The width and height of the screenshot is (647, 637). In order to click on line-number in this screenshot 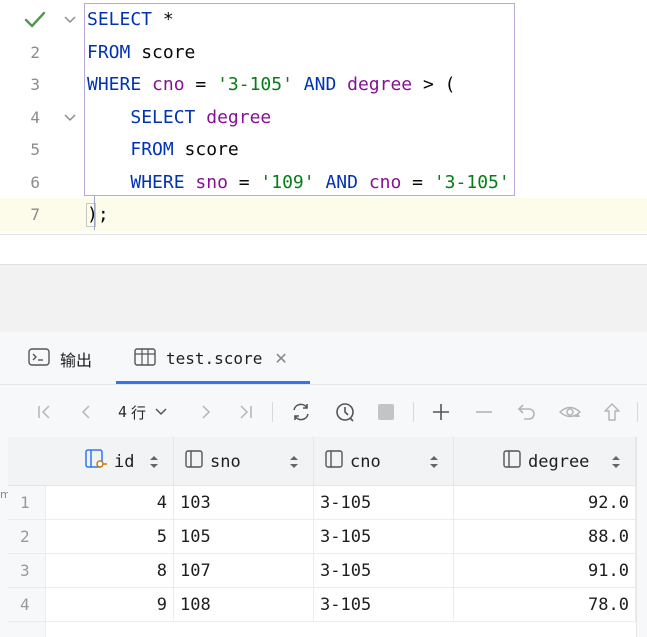, I will do `click(25, 19)`.